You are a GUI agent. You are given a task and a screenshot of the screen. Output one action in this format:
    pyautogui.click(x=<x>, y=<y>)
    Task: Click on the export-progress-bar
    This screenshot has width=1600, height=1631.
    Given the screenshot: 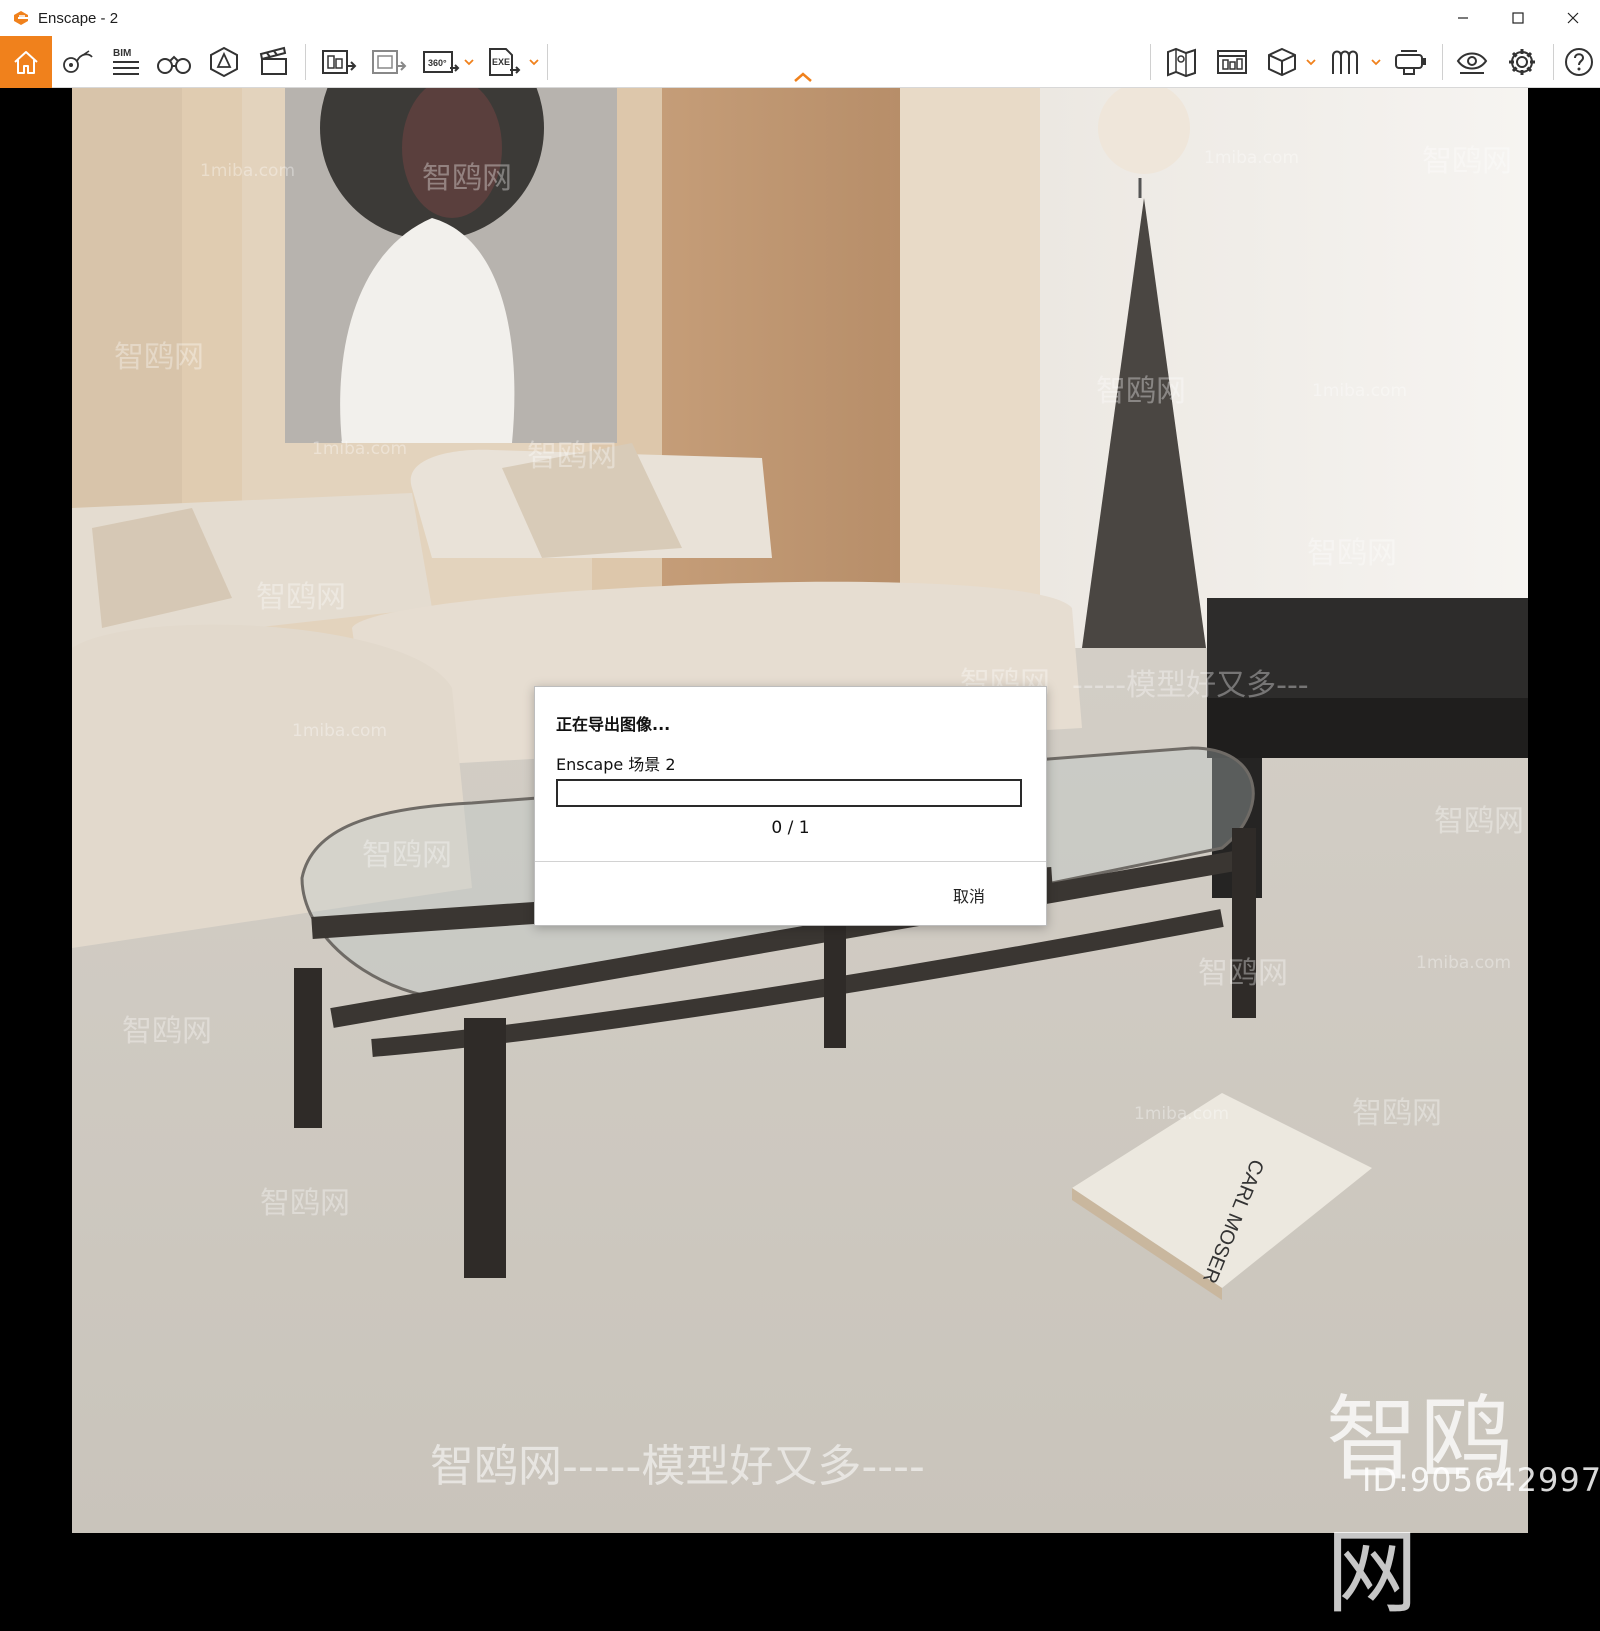 What is the action you would take?
    pyautogui.click(x=789, y=793)
    